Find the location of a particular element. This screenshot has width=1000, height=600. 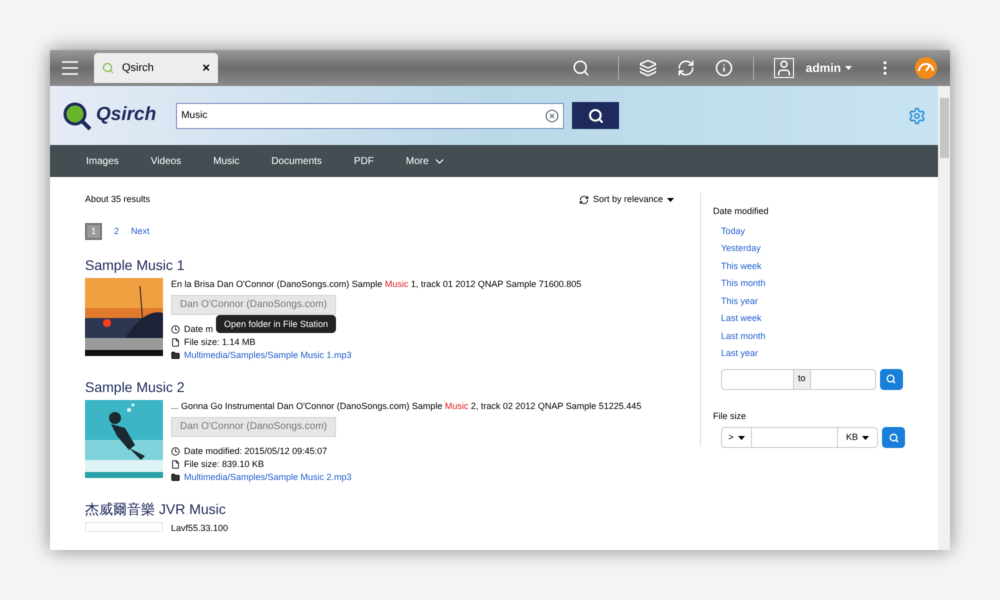

sort-menu: Sort by relevance is located at coordinates (626, 199).